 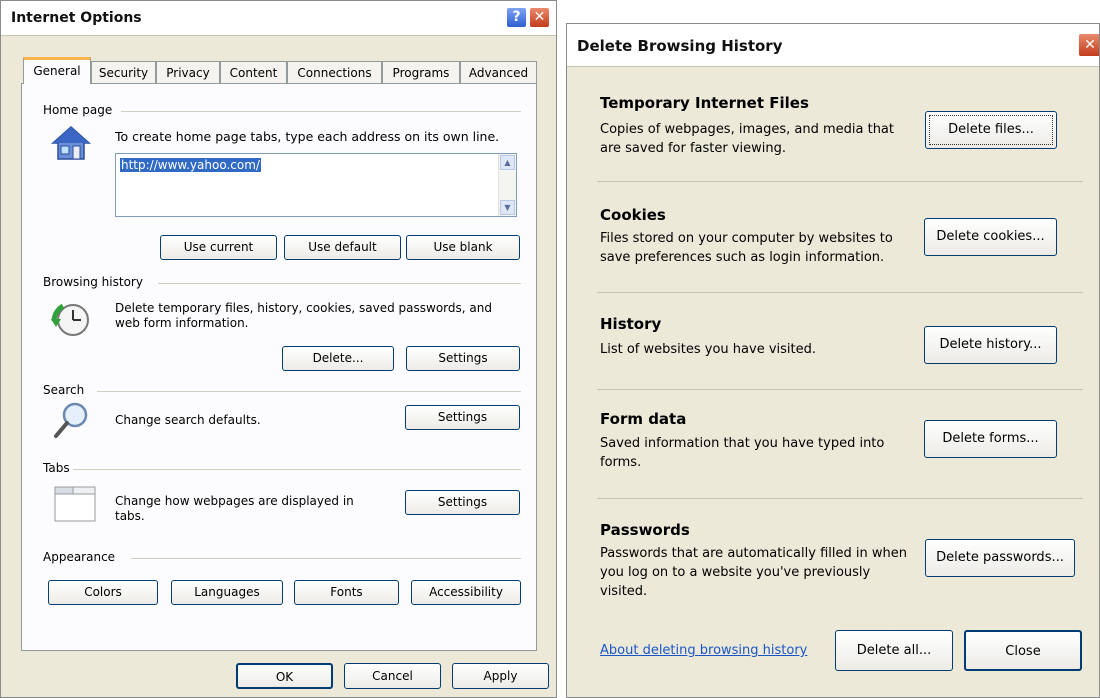 What do you see at coordinates (1023, 650) in the screenshot?
I see `close-dialog-button: Close` at bounding box center [1023, 650].